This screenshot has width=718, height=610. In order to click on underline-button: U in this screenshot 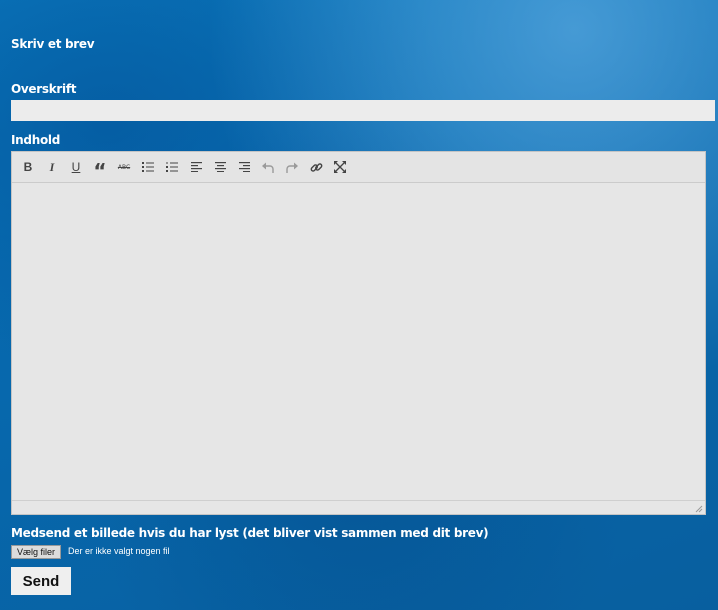, I will do `click(76, 167)`.